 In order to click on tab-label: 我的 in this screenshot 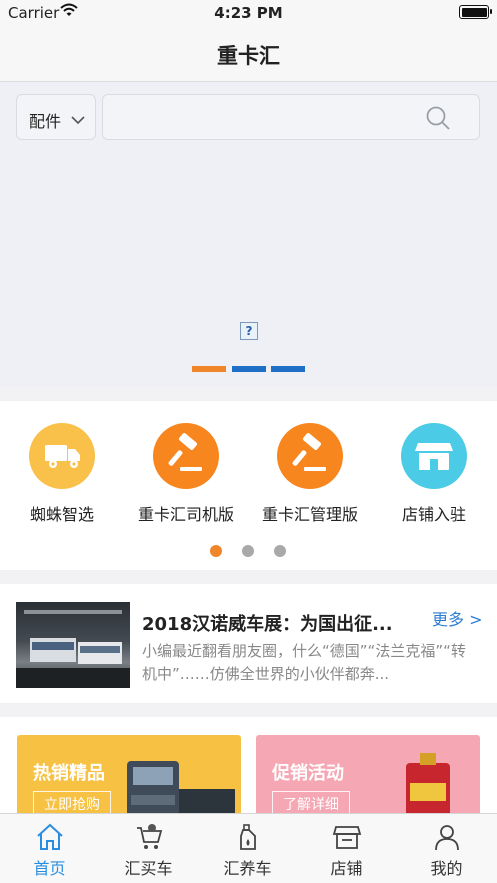, I will do `click(446, 868)`.